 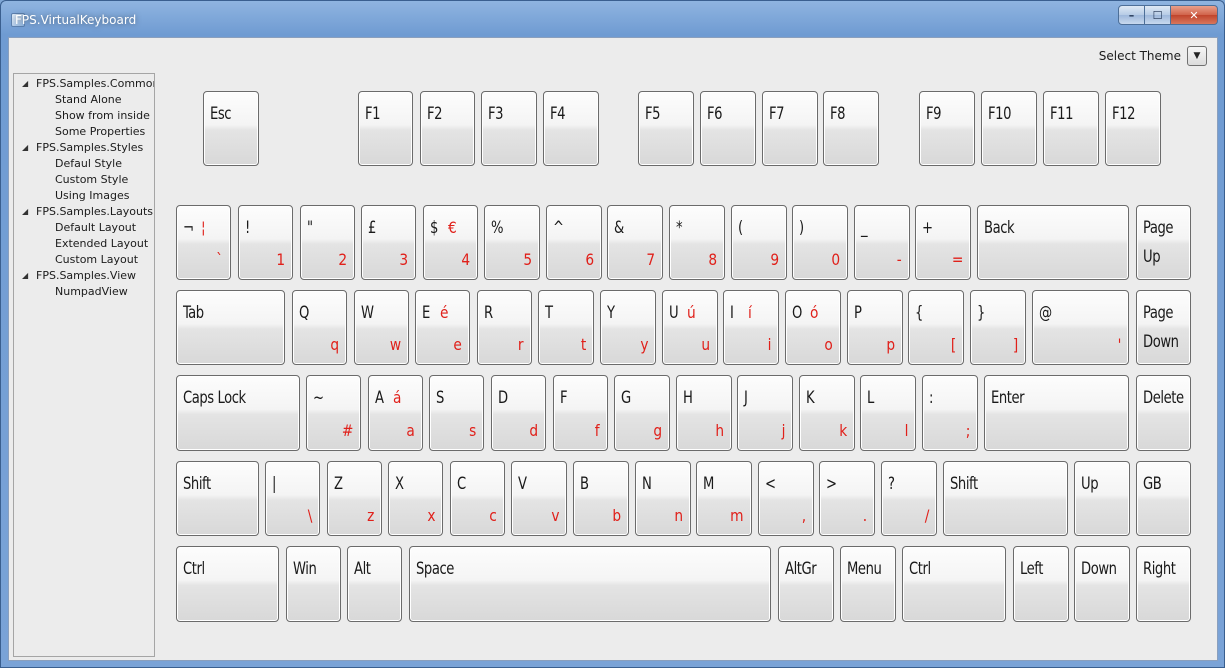 What do you see at coordinates (813, 327) in the screenshot?
I see `key-o: Oóo` at bounding box center [813, 327].